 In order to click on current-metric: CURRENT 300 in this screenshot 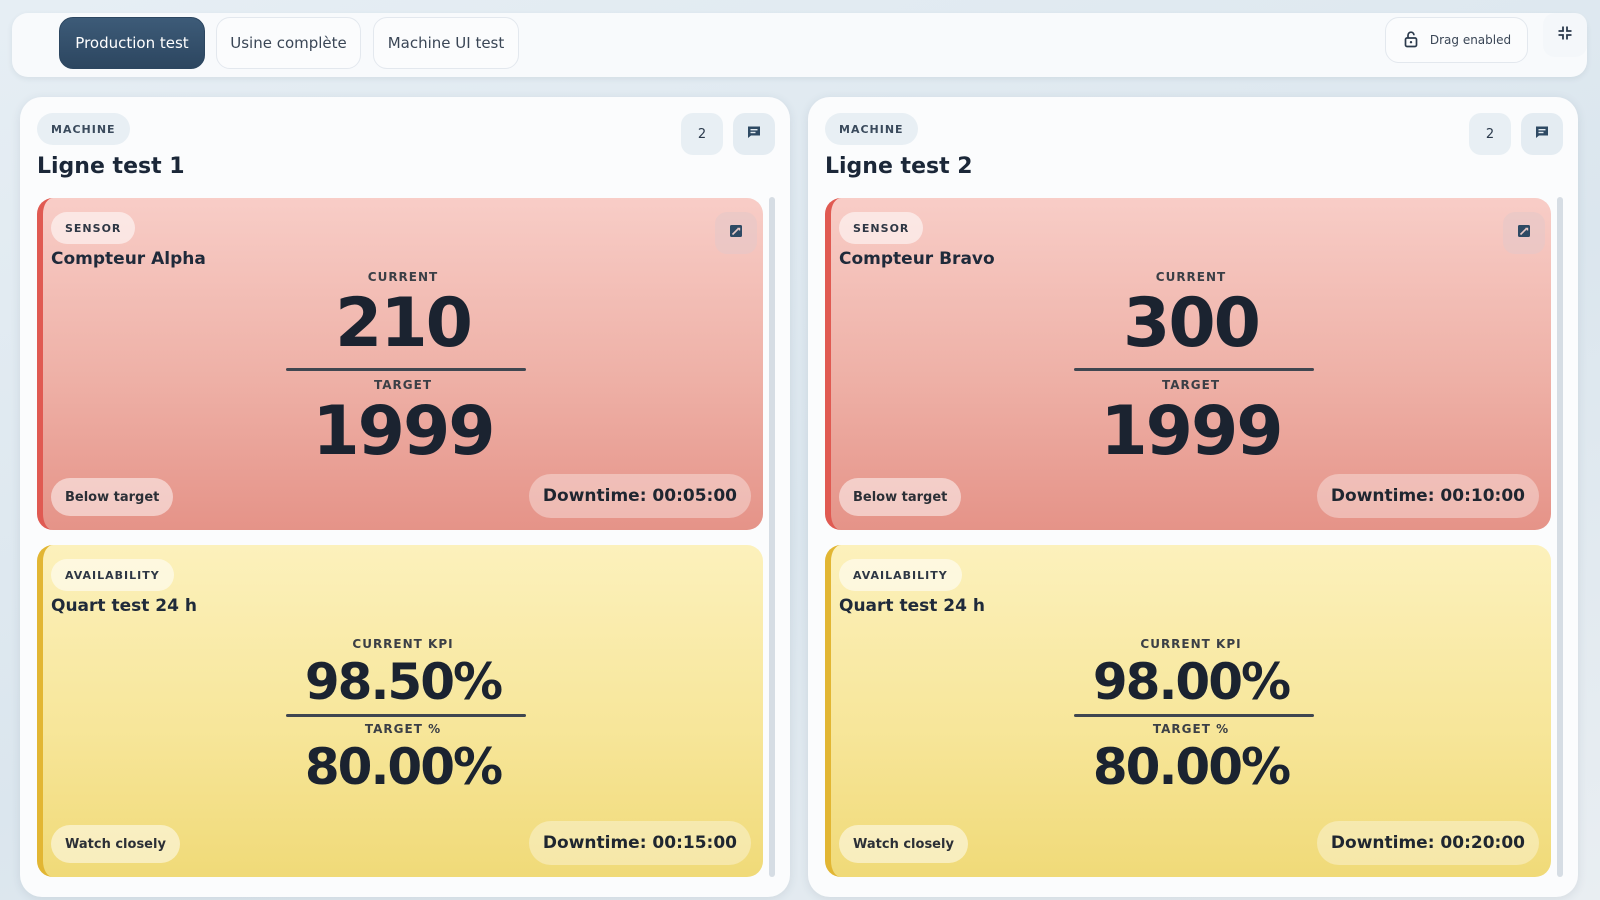, I will do `click(1191, 317)`.